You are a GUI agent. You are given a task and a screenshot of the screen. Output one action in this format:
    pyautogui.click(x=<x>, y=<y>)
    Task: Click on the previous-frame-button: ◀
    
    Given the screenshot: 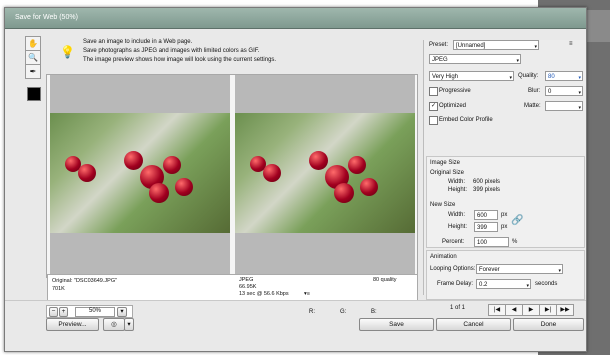 What is the action you would take?
    pyautogui.click(x=514, y=310)
    